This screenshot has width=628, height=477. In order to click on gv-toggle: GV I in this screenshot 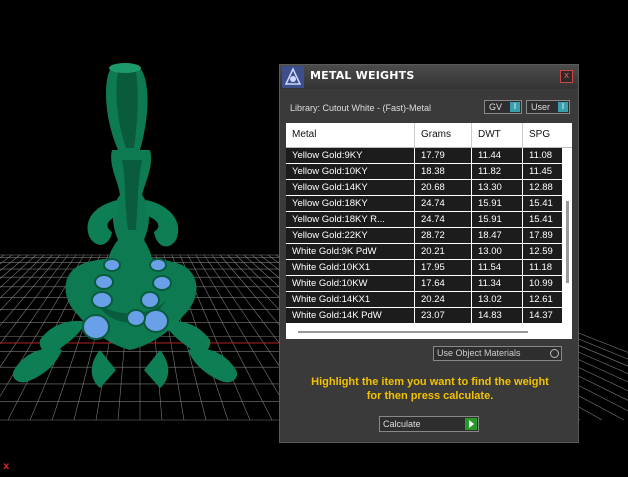, I will do `click(503, 107)`.